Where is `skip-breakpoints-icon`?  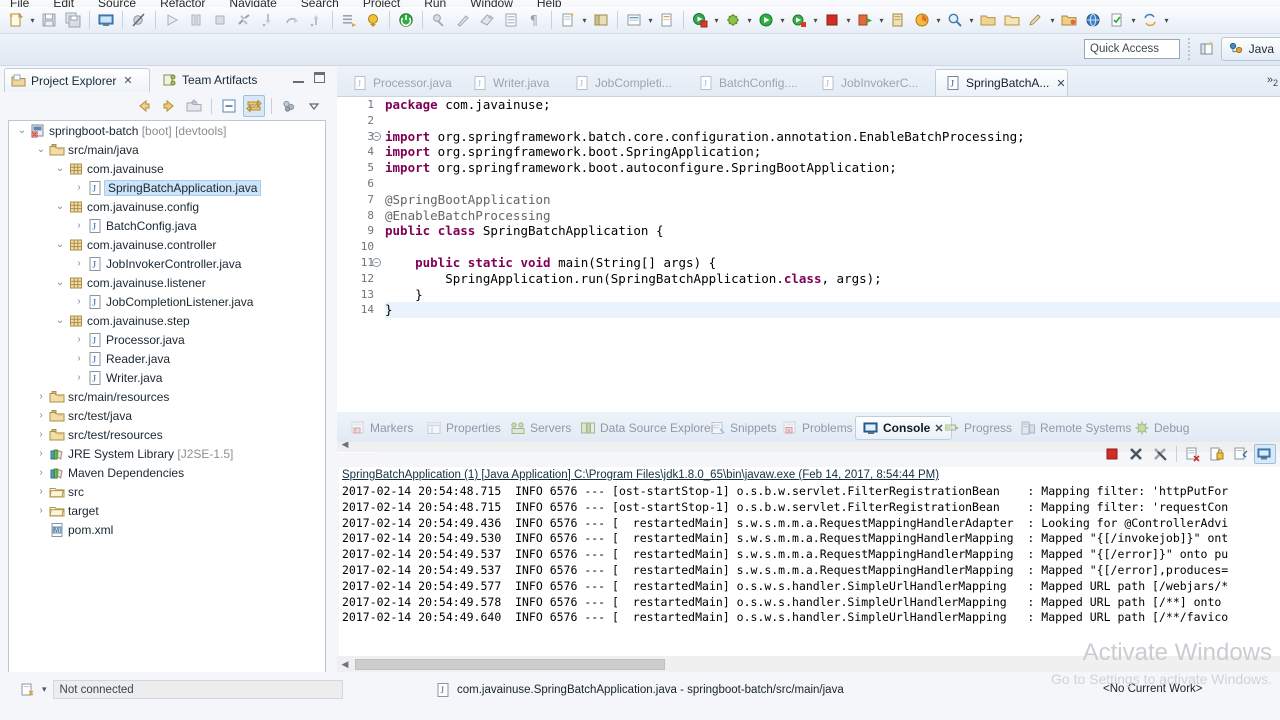
skip-breakpoints-icon is located at coordinates (139, 20).